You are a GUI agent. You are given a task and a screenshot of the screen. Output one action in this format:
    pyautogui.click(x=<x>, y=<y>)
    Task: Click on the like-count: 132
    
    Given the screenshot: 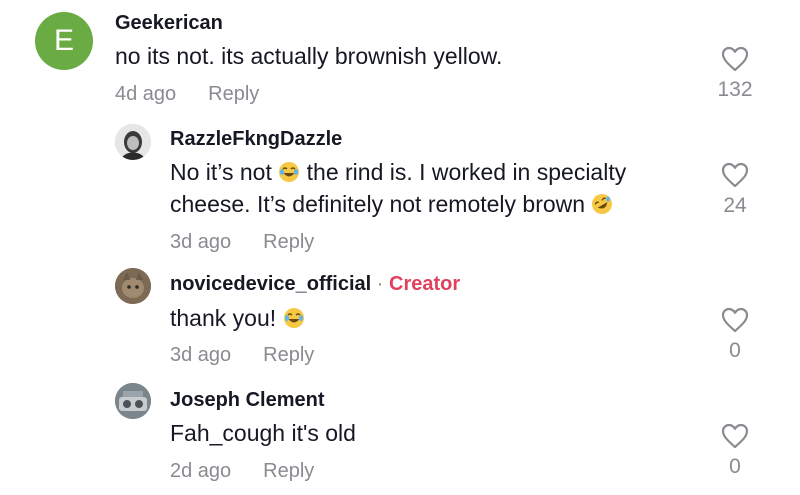 What is the action you would take?
    pyautogui.click(x=735, y=89)
    